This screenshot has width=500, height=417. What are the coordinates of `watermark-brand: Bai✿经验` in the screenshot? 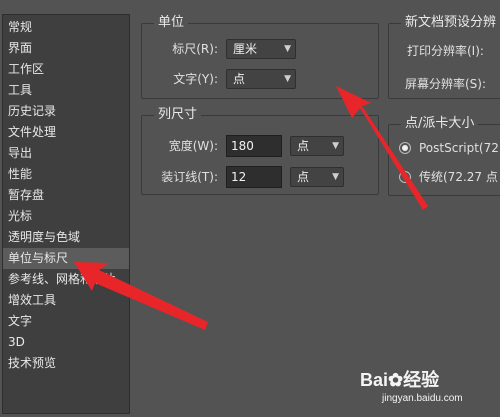 It's located at (400, 380).